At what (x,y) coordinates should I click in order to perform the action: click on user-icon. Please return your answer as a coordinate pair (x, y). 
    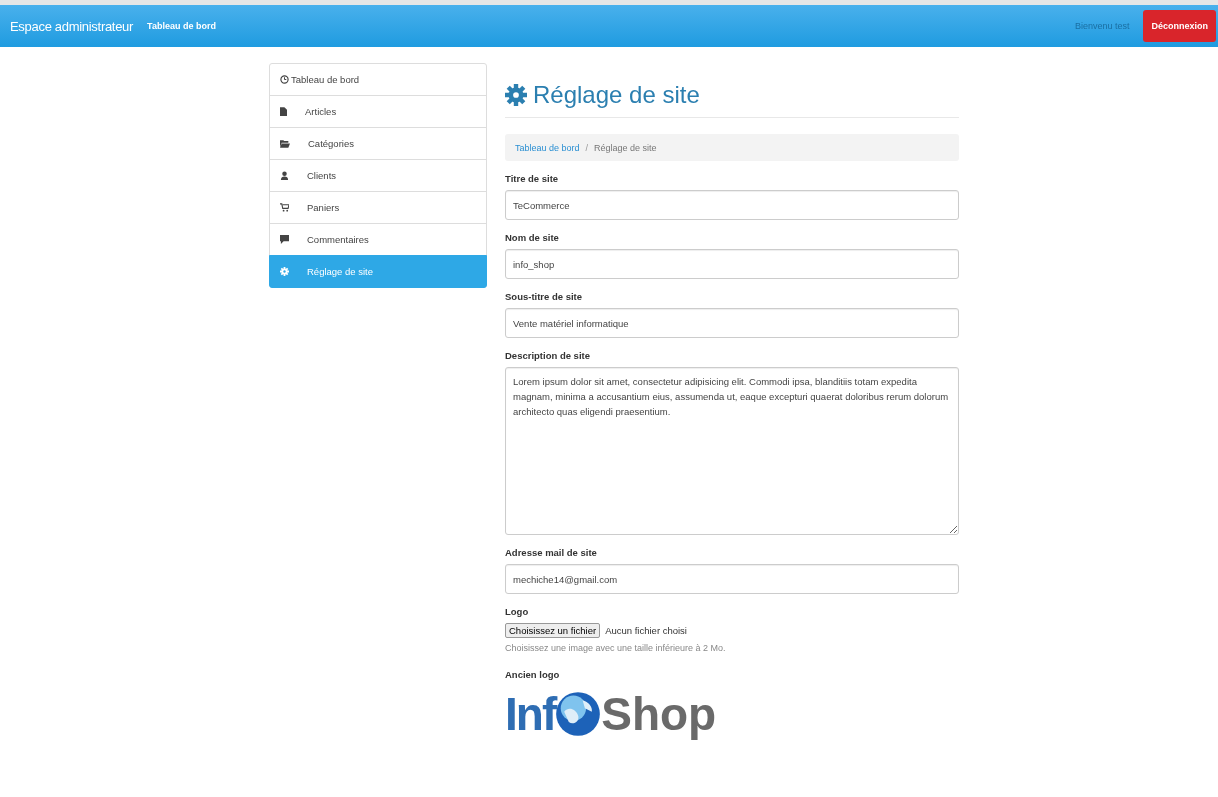
    Looking at the image, I should click on (284, 175).